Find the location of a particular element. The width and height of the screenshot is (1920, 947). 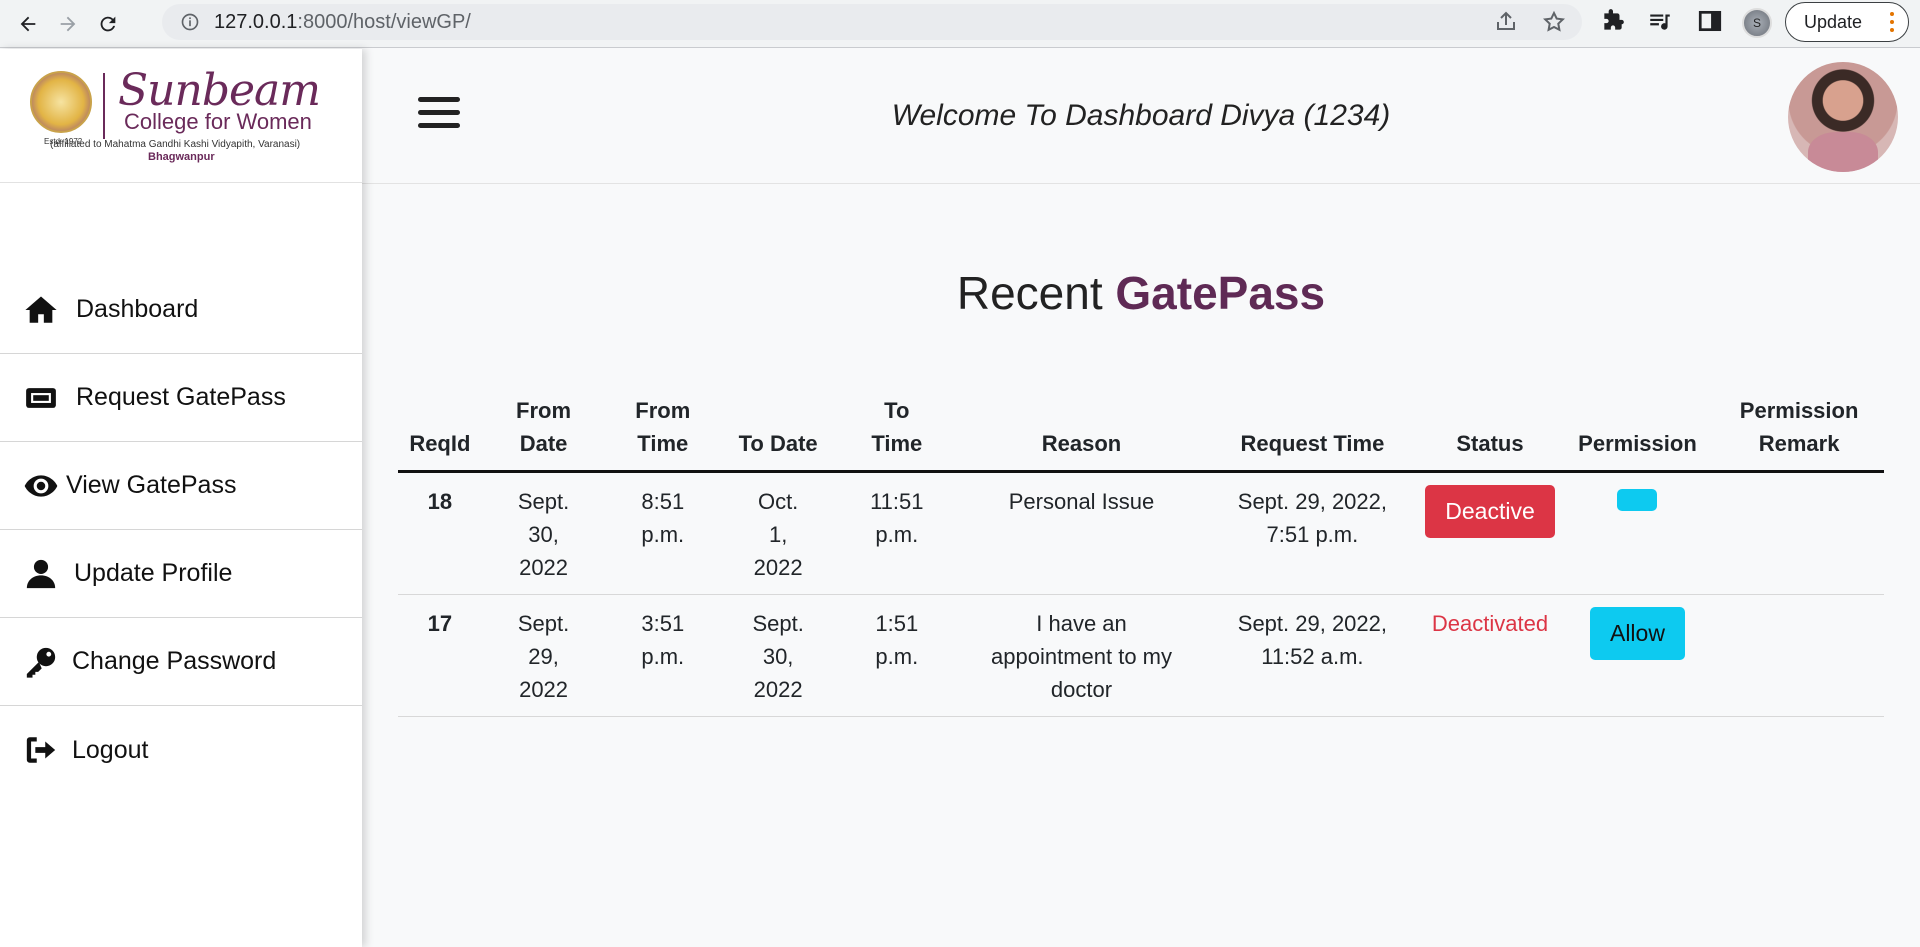

cell-from-time: 8:51 p.m. is located at coordinates (663, 533).